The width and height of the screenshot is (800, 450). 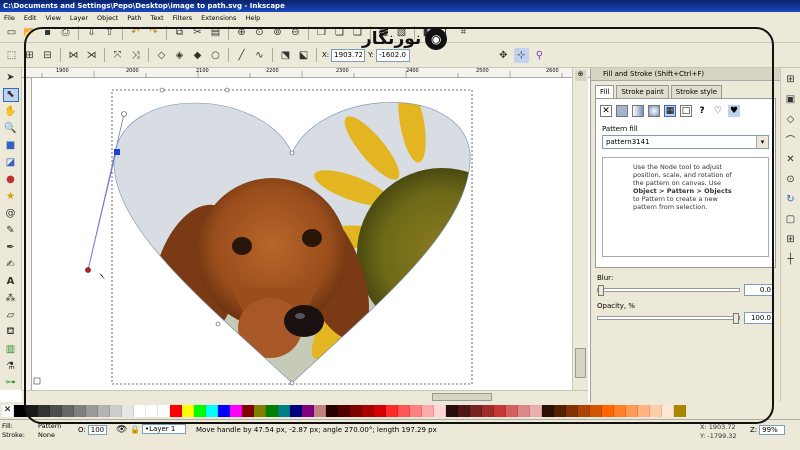 What do you see at coordinates (11, 55) in the screenshot?
I see `select-all-nodes-icon: ⬚` at bounding box center [11, 55].